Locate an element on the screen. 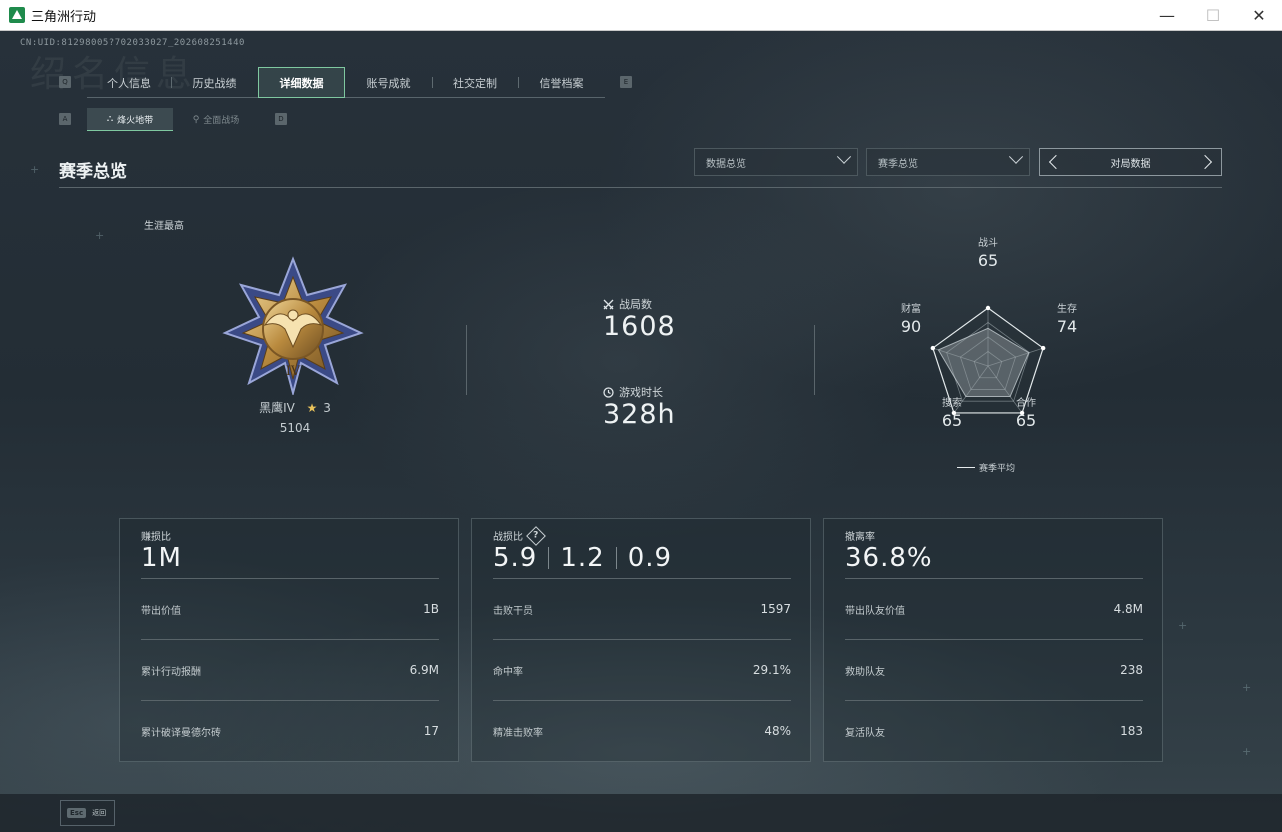 The image size is (1282, 832). row-label: 带出队友价值 is located at coordinates (875, 611).